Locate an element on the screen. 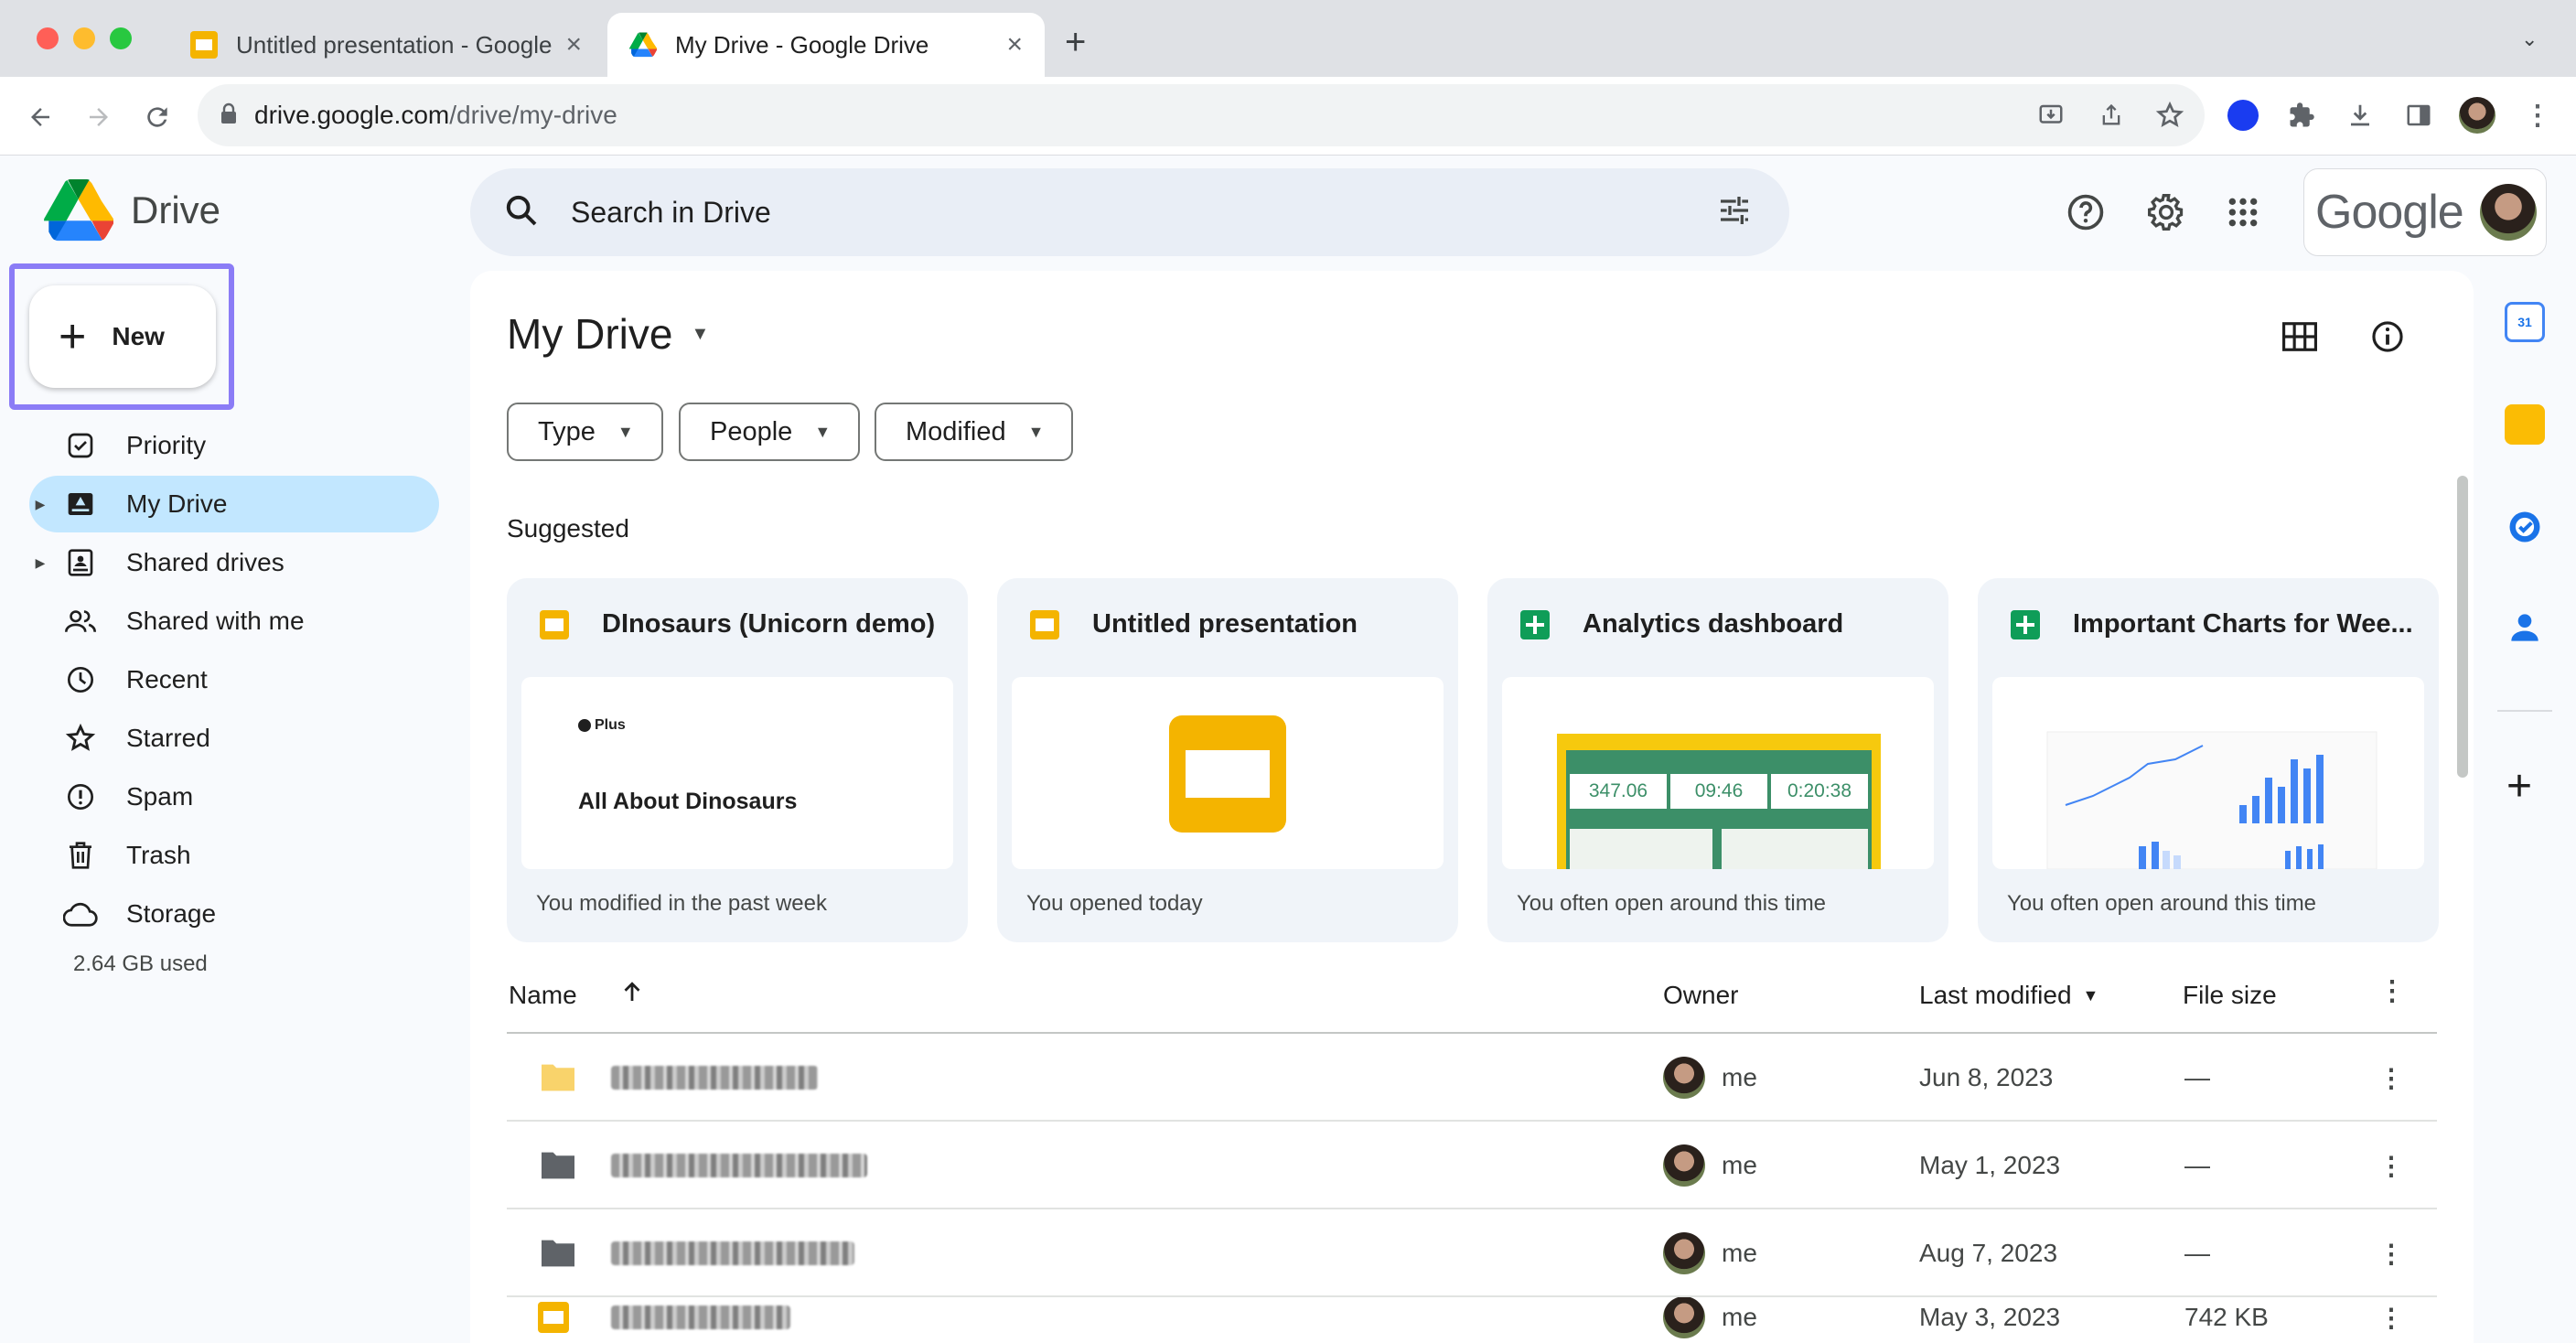 Image resolution: width=2576 pixels, height=1343 pixels. sidebar-item-recent: Recent is located at coordinates (234, 679).